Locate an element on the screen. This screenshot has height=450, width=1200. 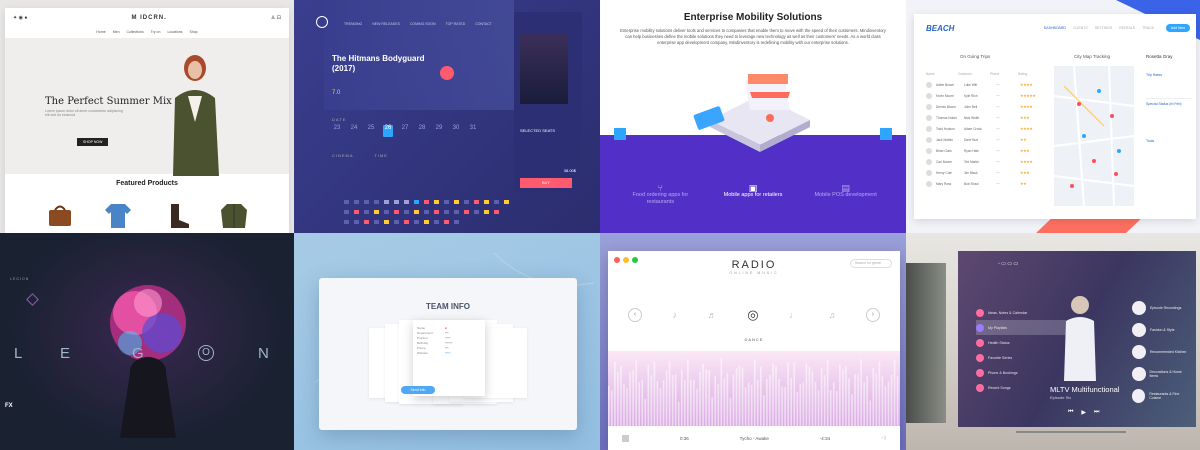
recommendation-item: Episode Recordings is located at coordinates (1161, 308).